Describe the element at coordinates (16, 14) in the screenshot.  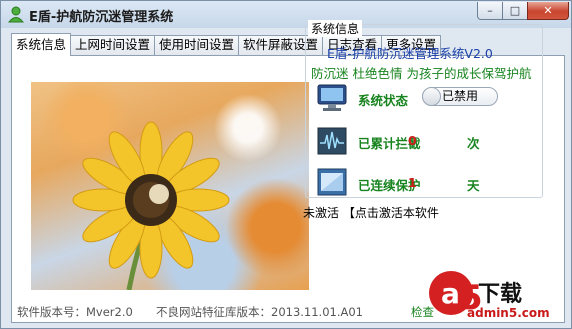
I see `app-icon` at that location.